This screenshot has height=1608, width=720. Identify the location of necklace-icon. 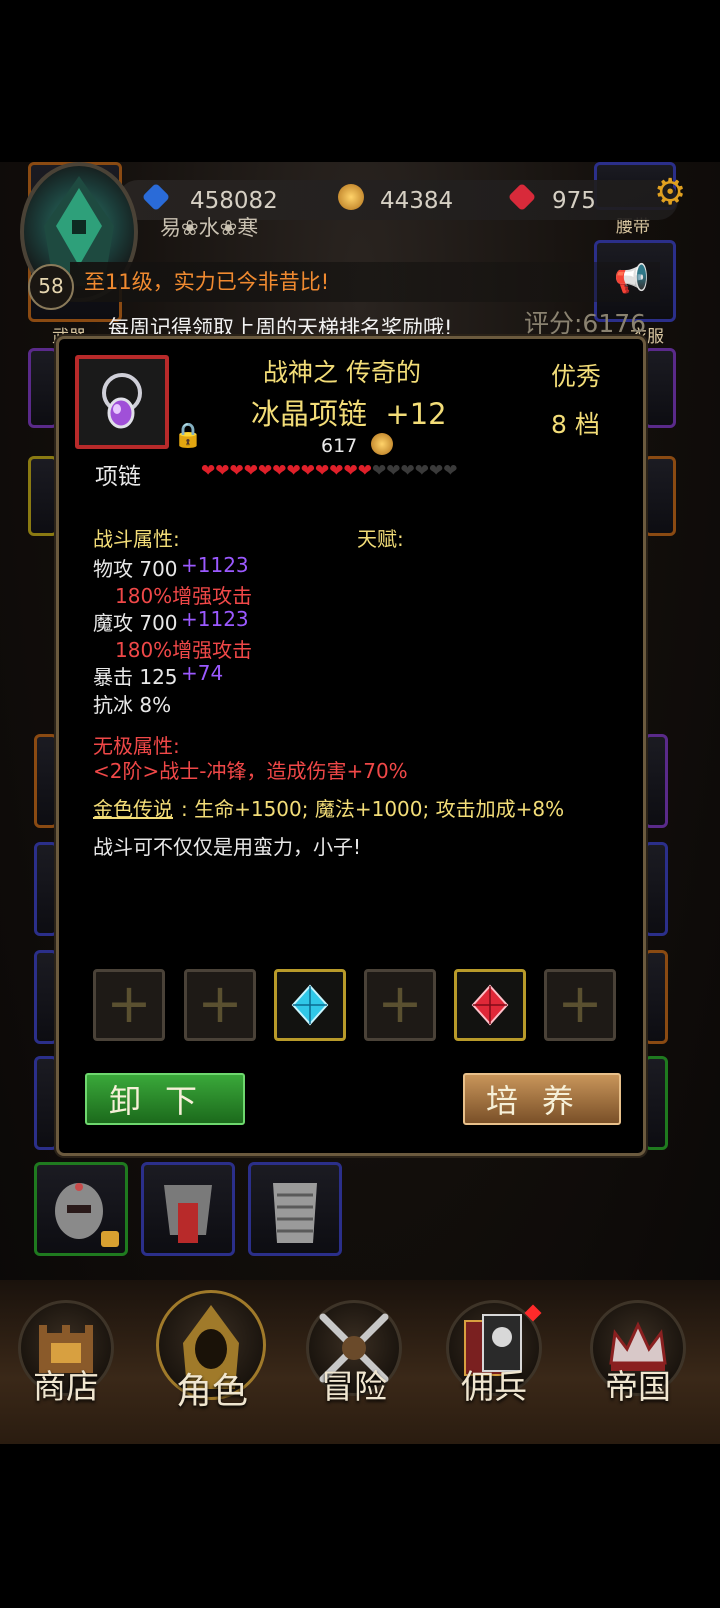
(122, 401).